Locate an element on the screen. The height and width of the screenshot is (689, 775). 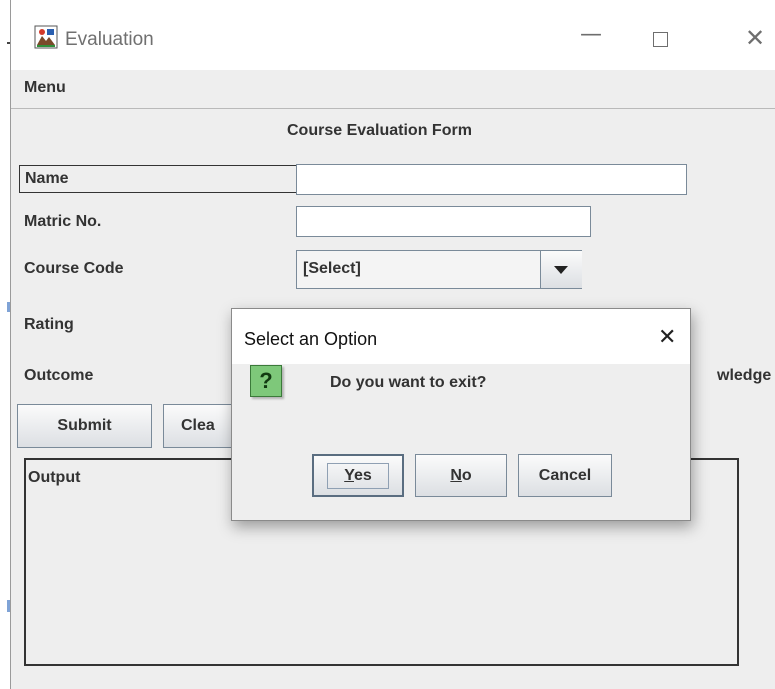
submit-button: Submit is located at coordinates (84, 426).